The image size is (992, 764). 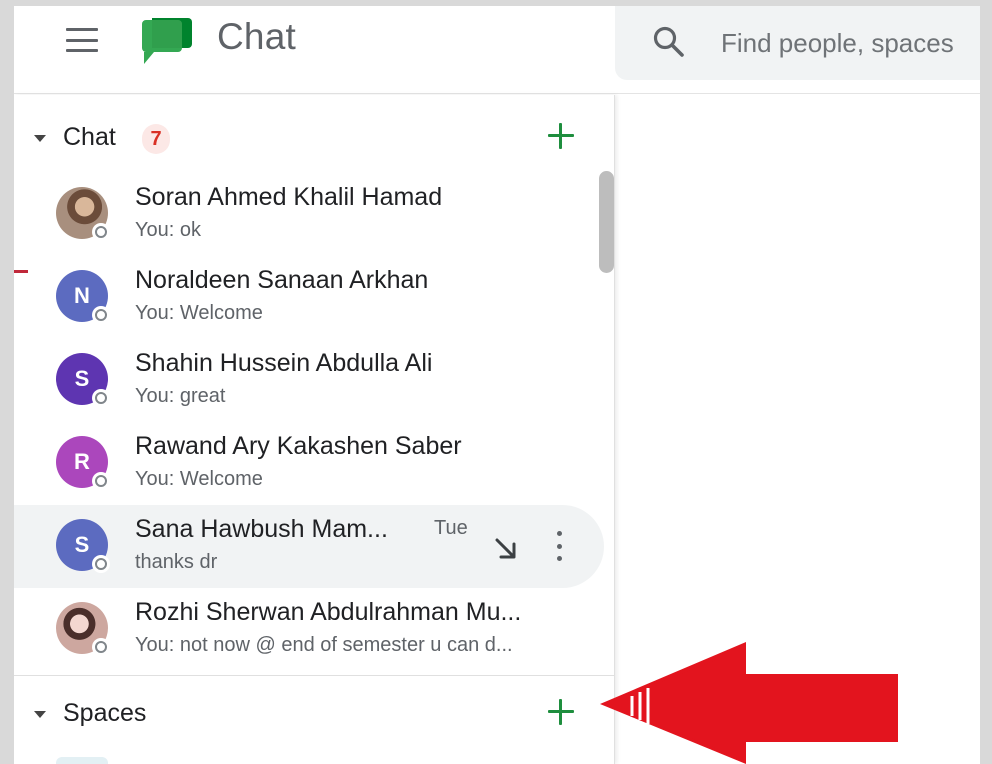 I want to click on open-in-popup-arrow-icon, so click(x=506, y=549).